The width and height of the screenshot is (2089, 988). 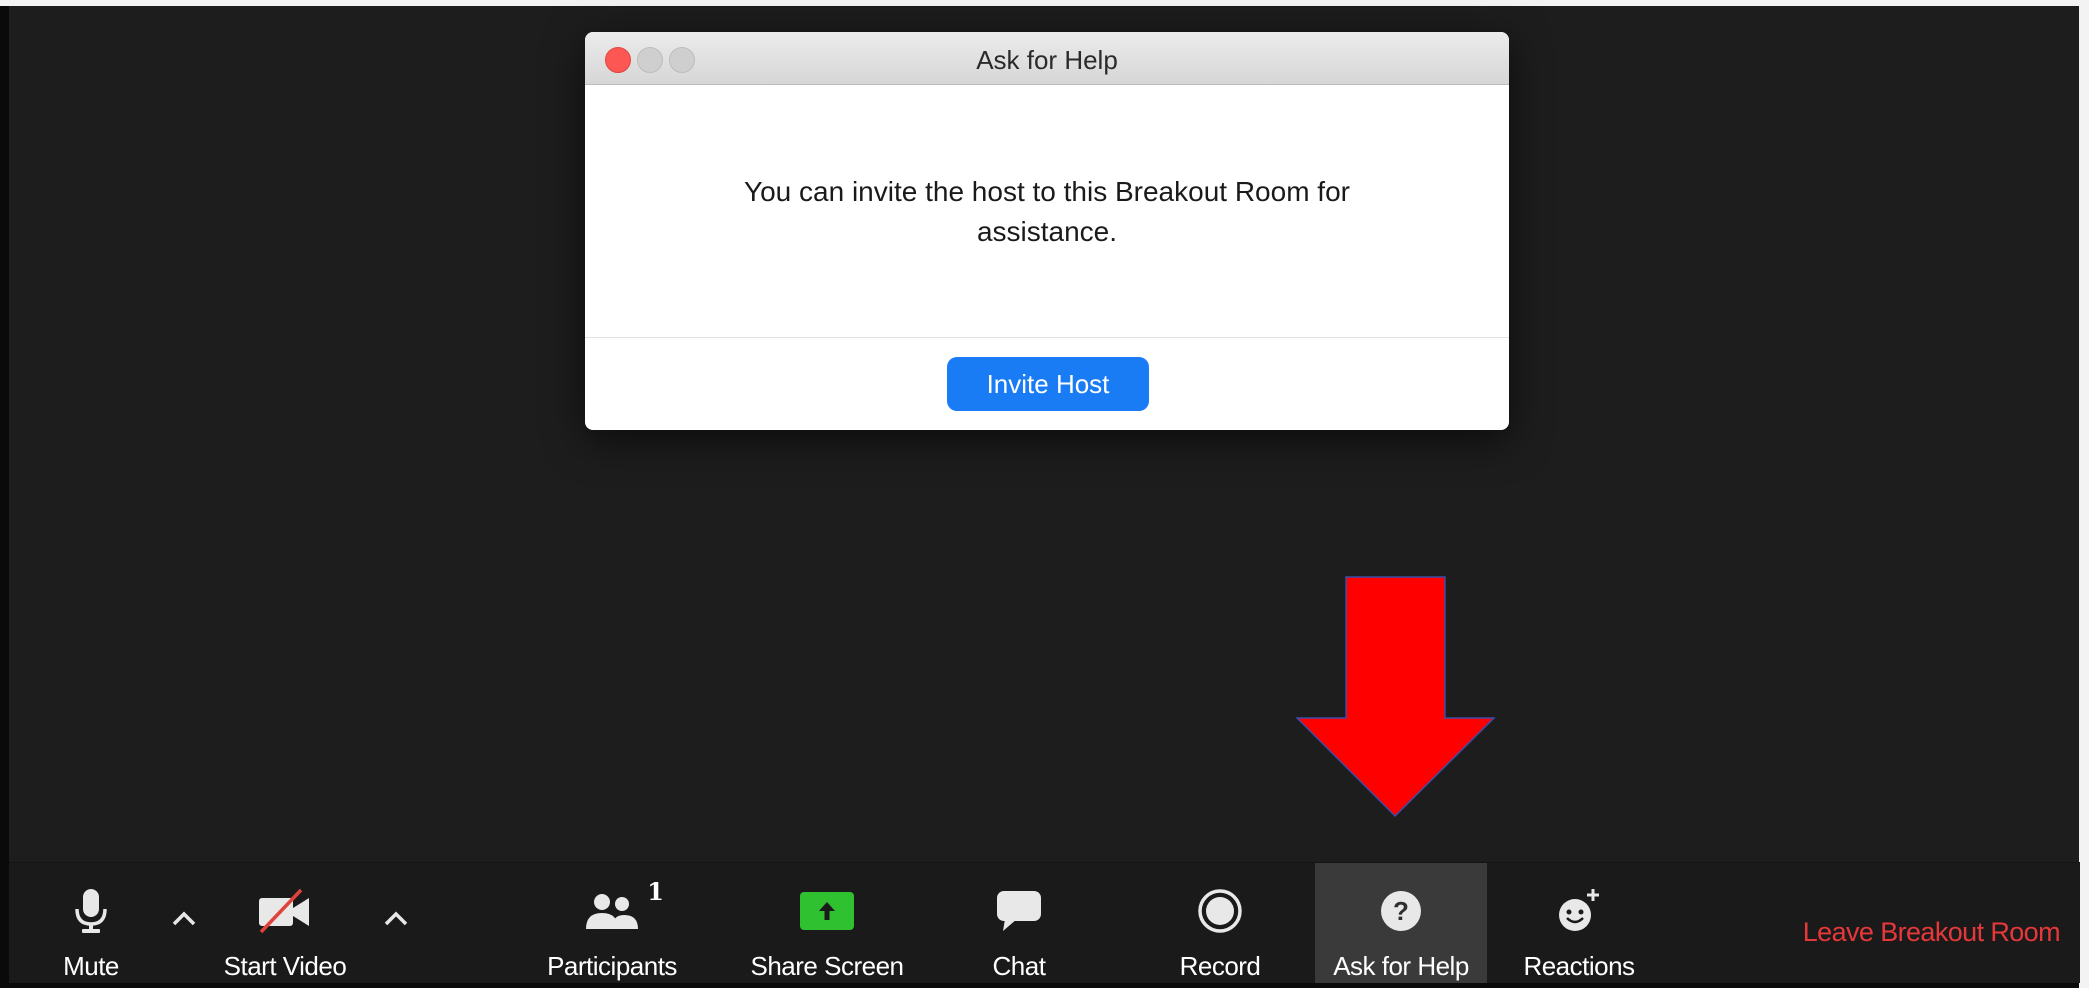 What do you see at coordinates (91, 966) in the screenshot?
I see `mute-label: Mute` at bounding box center [91, 966].